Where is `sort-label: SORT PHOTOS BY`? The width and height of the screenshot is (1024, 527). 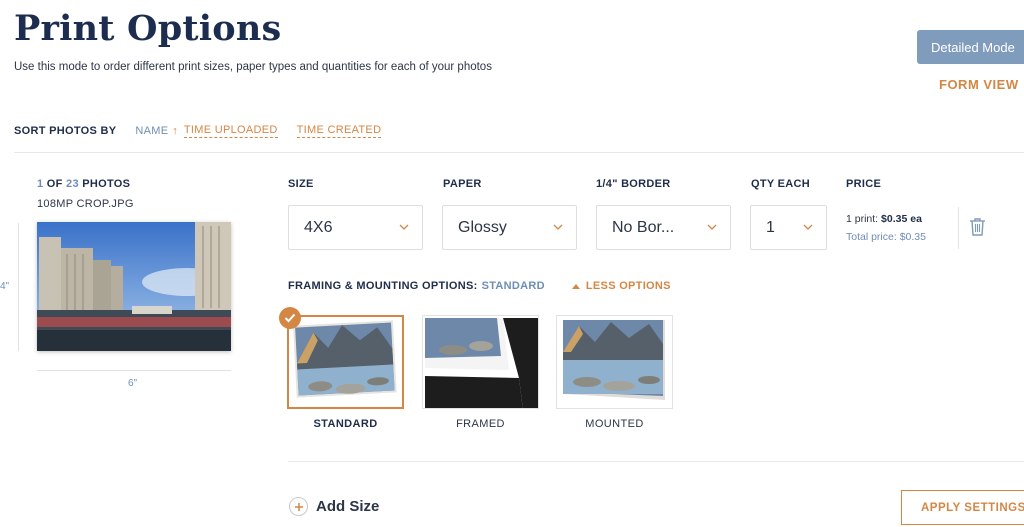 sort-label: SORT PHOTOS BY is located at coordinates (65, 131).